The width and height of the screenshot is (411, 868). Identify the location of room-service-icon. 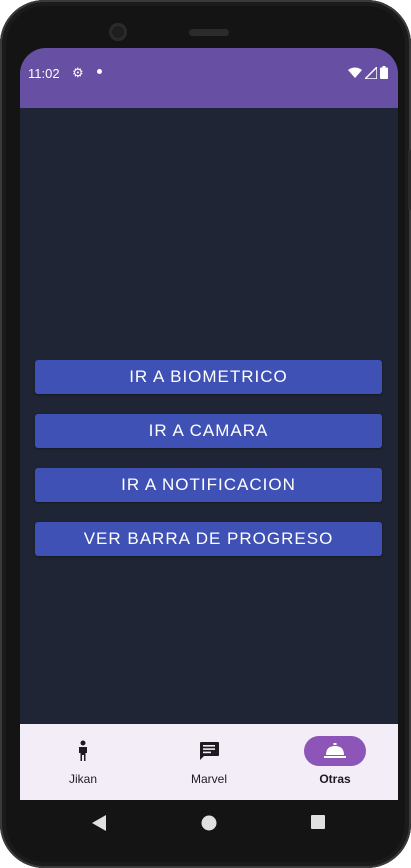
(335, 750).